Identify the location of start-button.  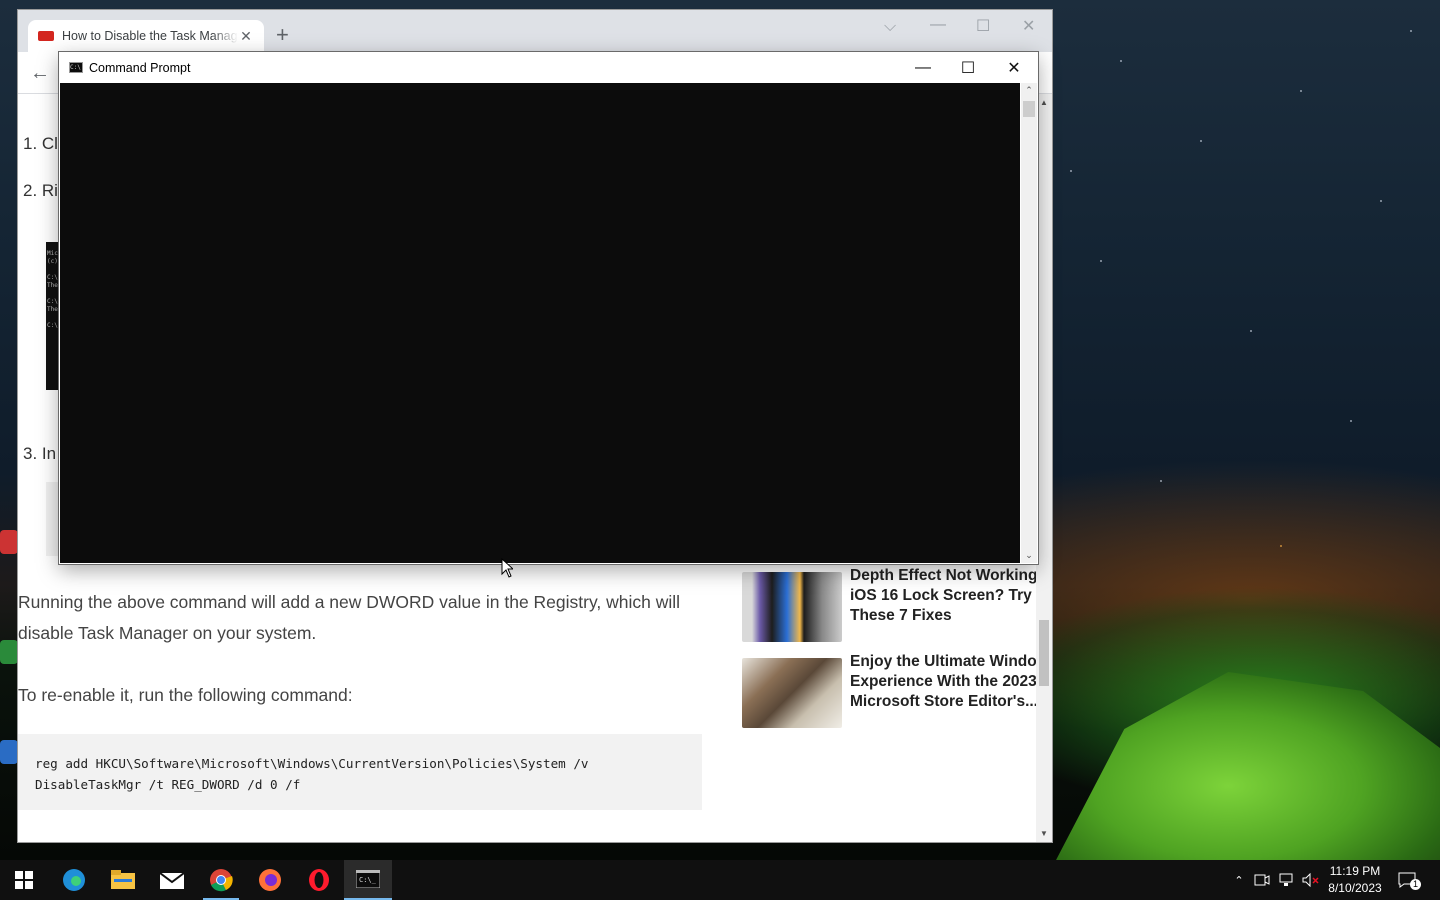
(24, 880).